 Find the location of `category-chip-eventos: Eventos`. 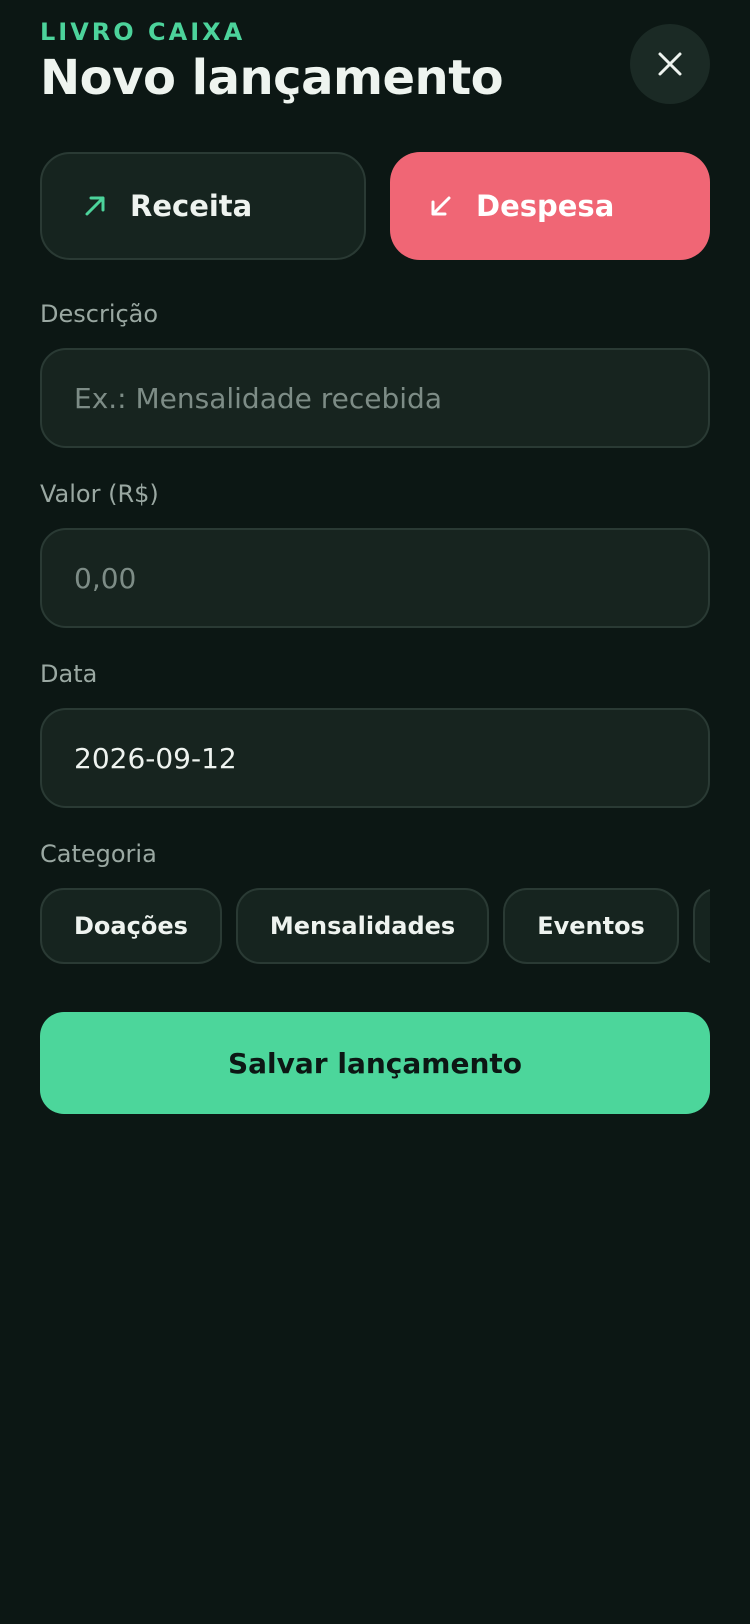

category-chip-eventos: Eventos is located at coordinates (591, 926).